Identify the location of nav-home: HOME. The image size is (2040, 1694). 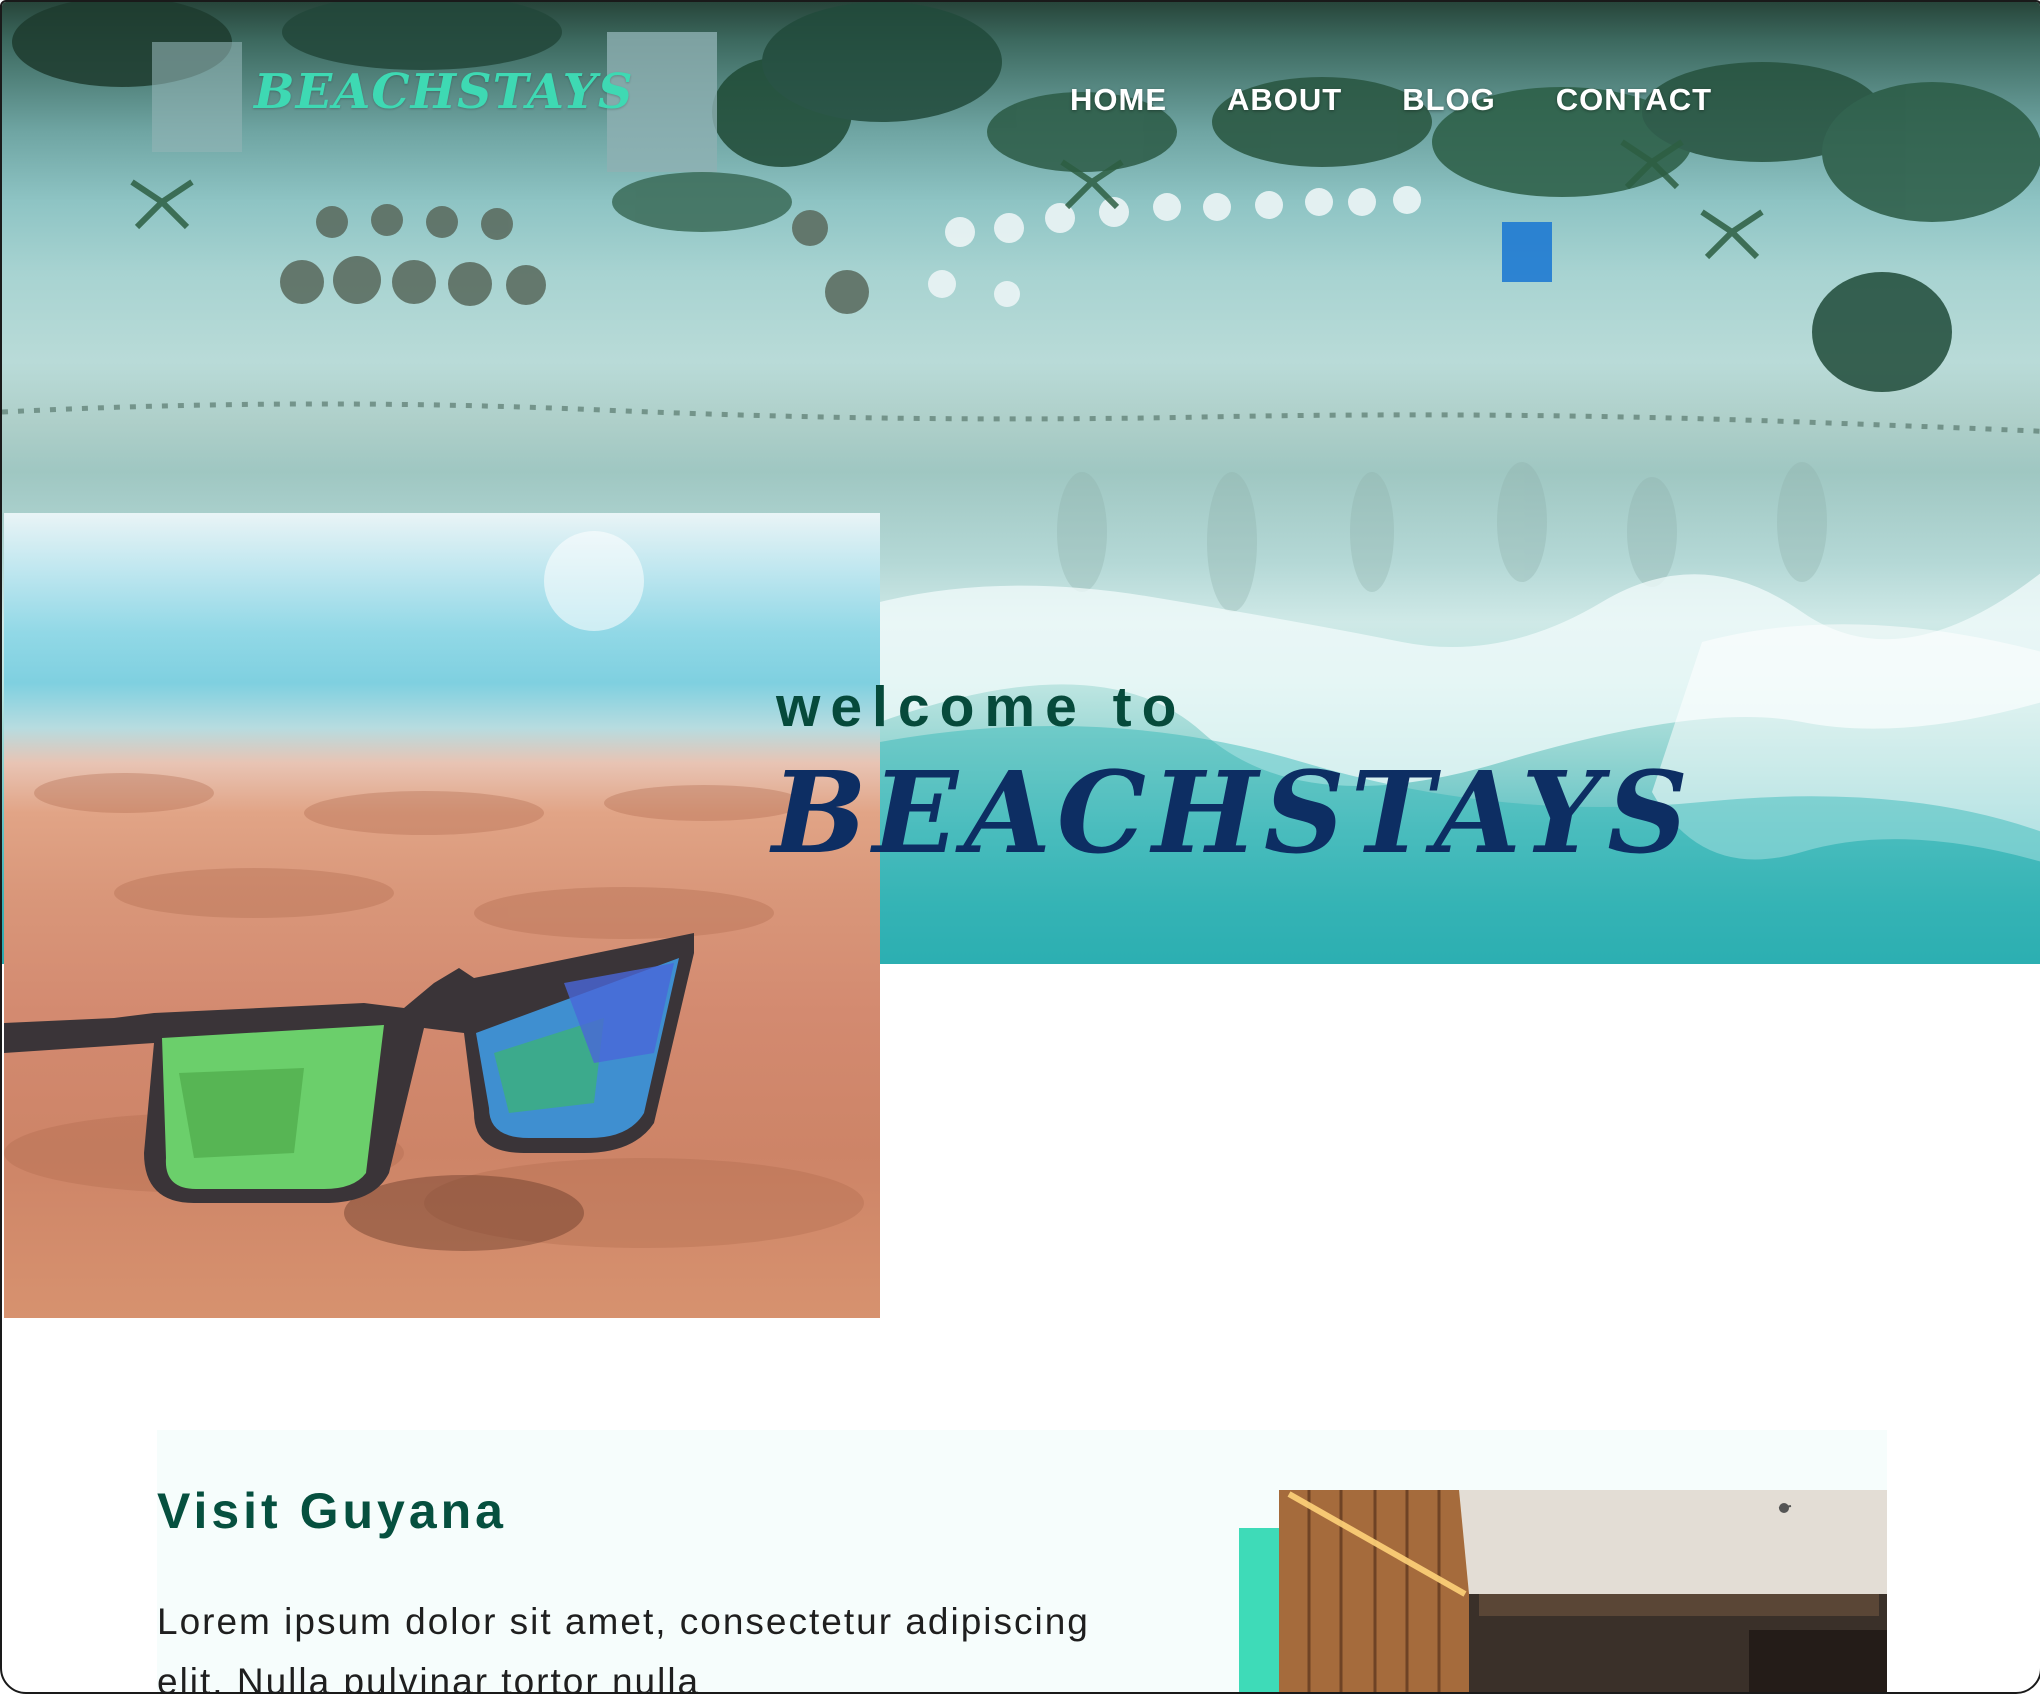
(1118, 100).